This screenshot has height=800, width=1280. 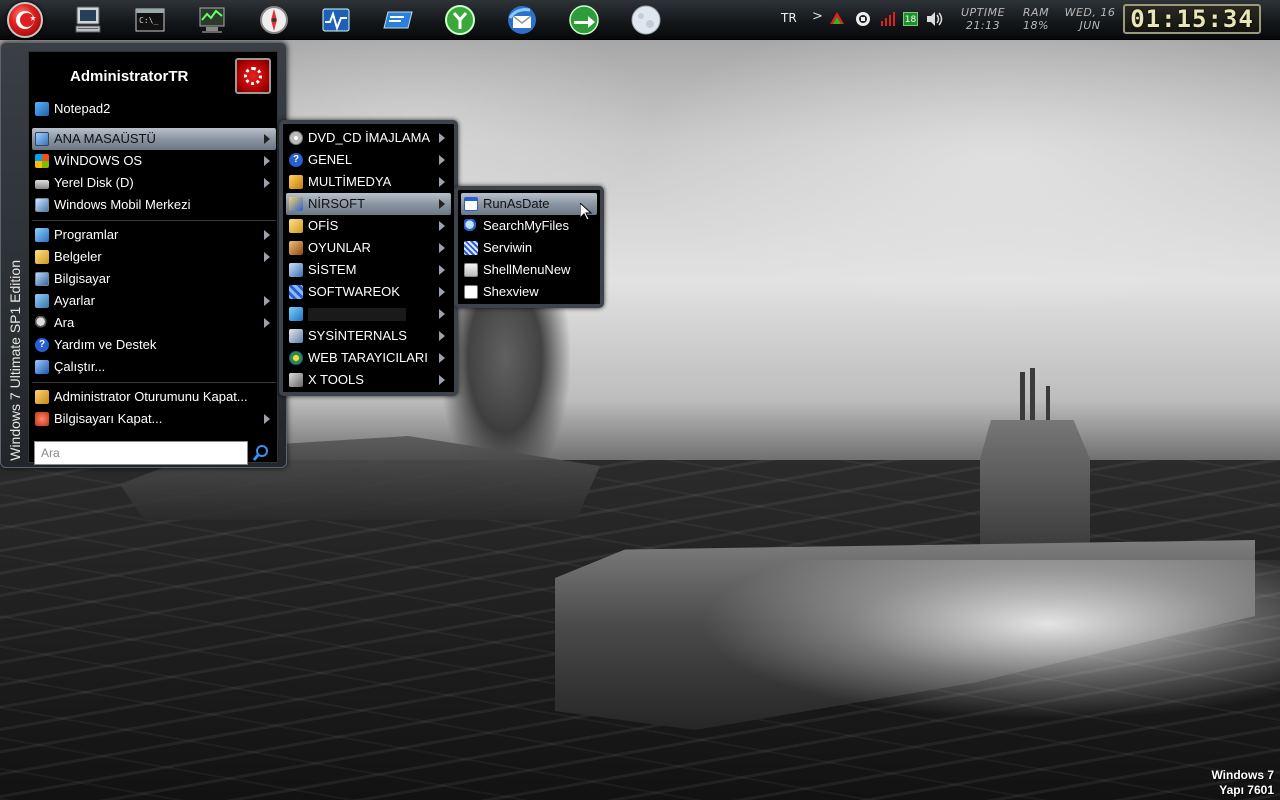 I want to click on submenu-item-label: X TOOLS, so click(x=336, y=379).